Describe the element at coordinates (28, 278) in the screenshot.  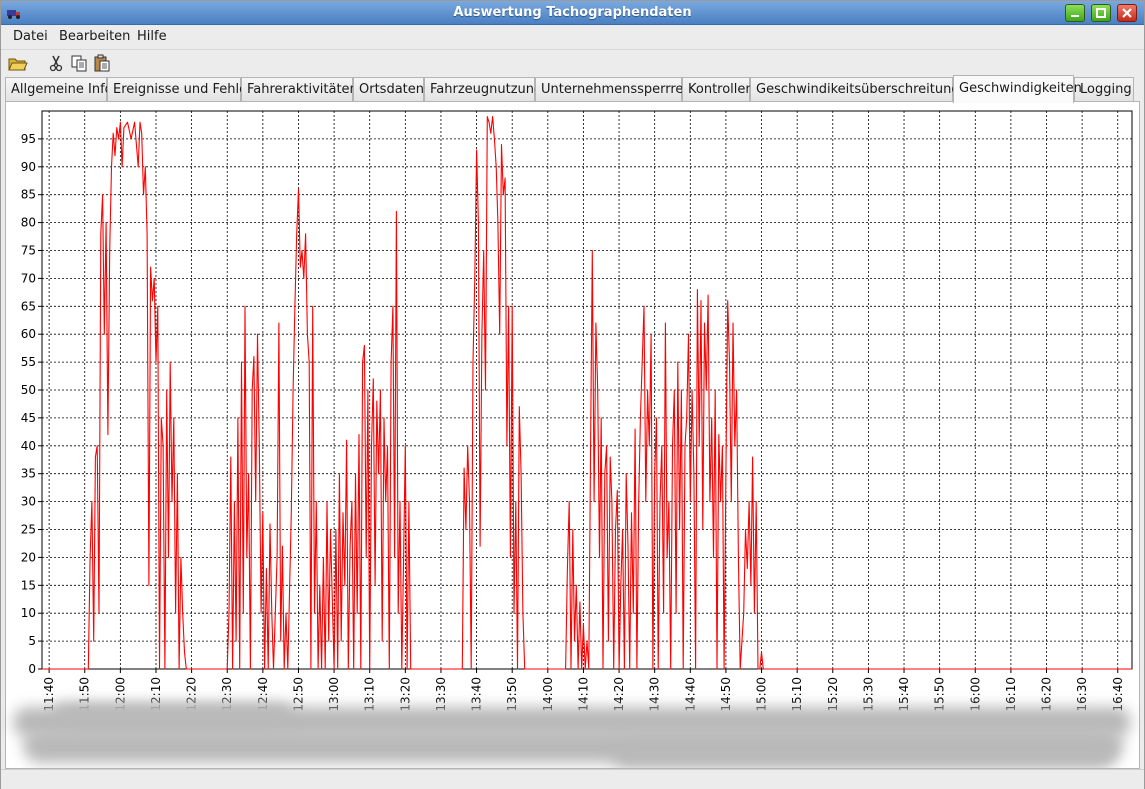
I see `y-tick-label: 70` at that location.